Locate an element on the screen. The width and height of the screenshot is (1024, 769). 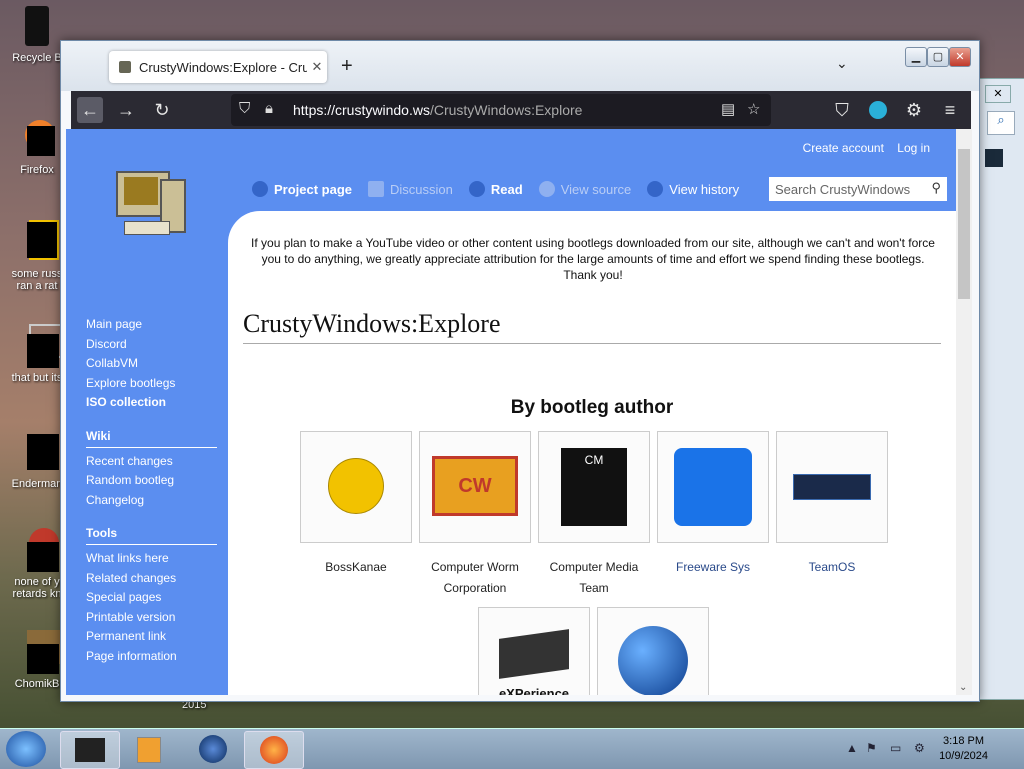
sidebar-item-changelog: Changelog is located at coordinates (156, 503).